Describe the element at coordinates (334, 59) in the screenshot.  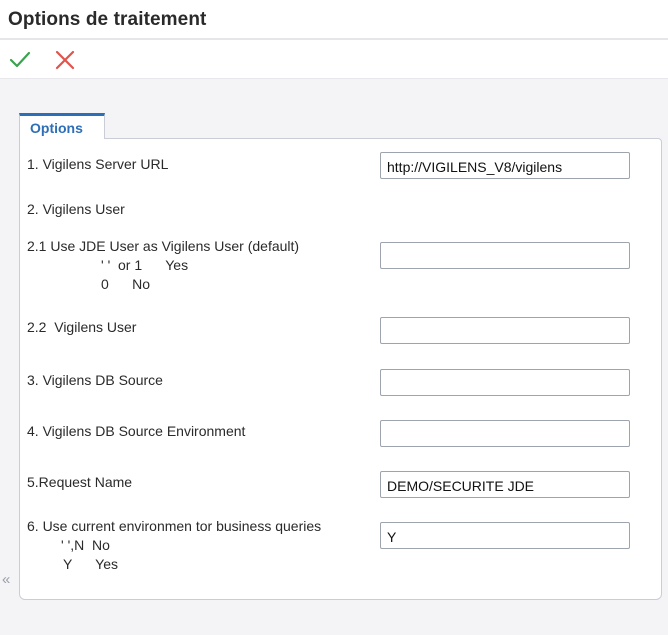
I see `toolbar` at that location.